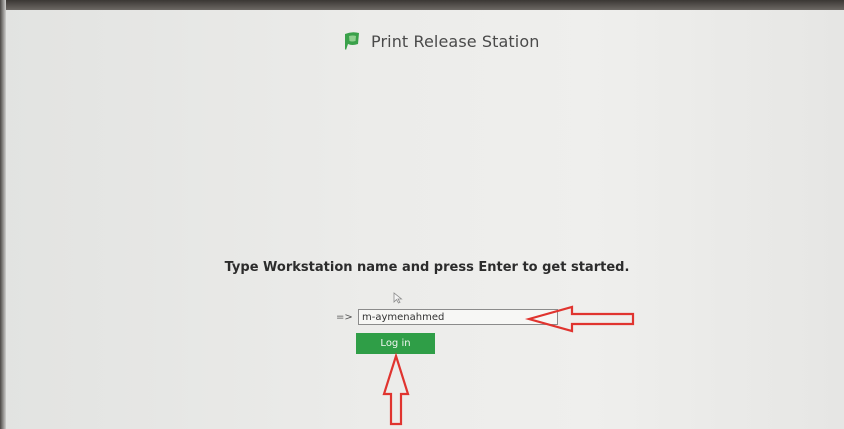 Image resolution: width=844 pixels, height=429 pixels. What do you see at coordinates (508, 365) in the screenshot?
I see `annotation-overlay` at bounding box center [508, 365].